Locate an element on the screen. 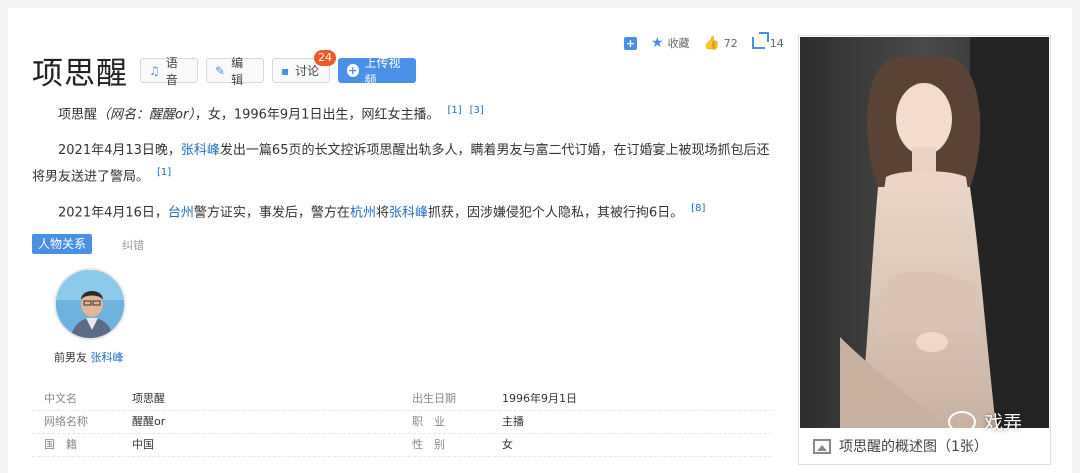 Image resolution: width=1080 pixels, height=473 pixels. share-icon is located at coordinates (760, 40).